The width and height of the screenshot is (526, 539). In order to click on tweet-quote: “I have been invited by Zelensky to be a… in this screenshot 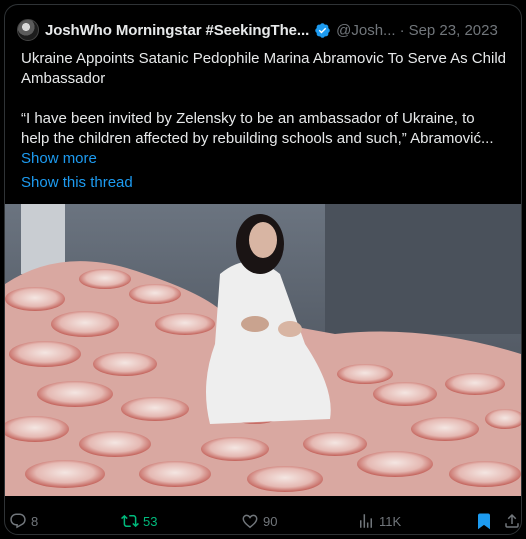, I will do `click(257, 128)`.